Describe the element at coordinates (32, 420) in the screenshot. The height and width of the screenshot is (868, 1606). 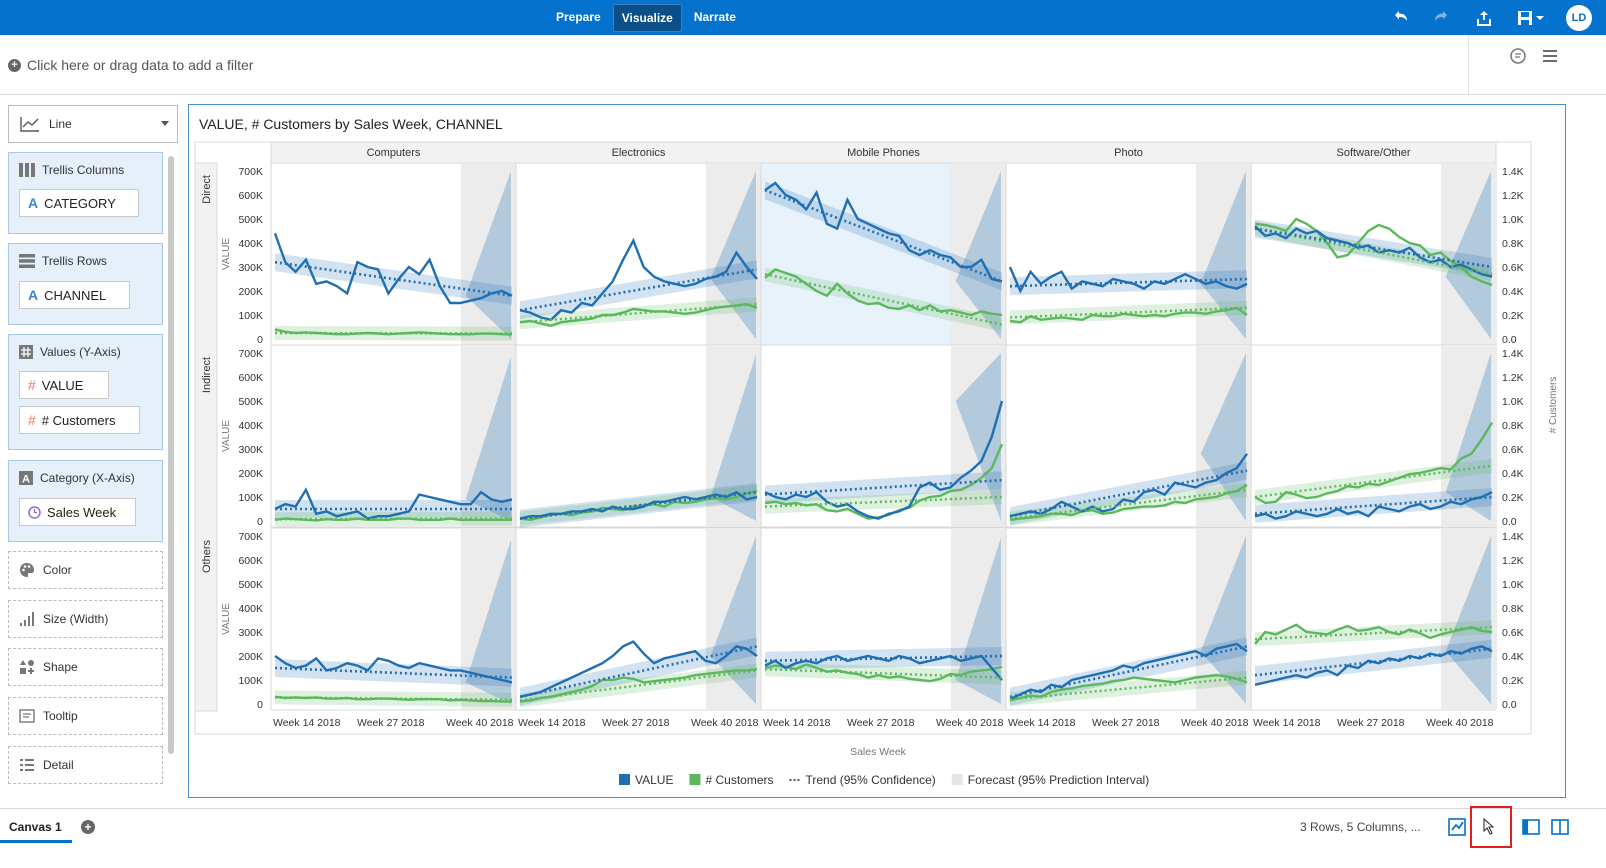
I see `measure-hash-icon: #` at that location.